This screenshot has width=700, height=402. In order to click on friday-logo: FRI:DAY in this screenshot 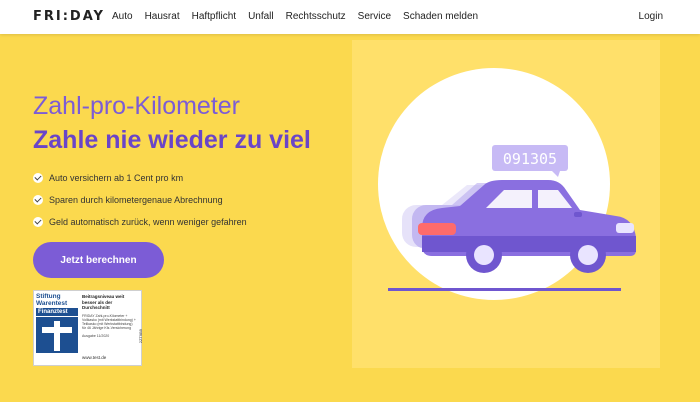, I will do `click(69, 16)`.